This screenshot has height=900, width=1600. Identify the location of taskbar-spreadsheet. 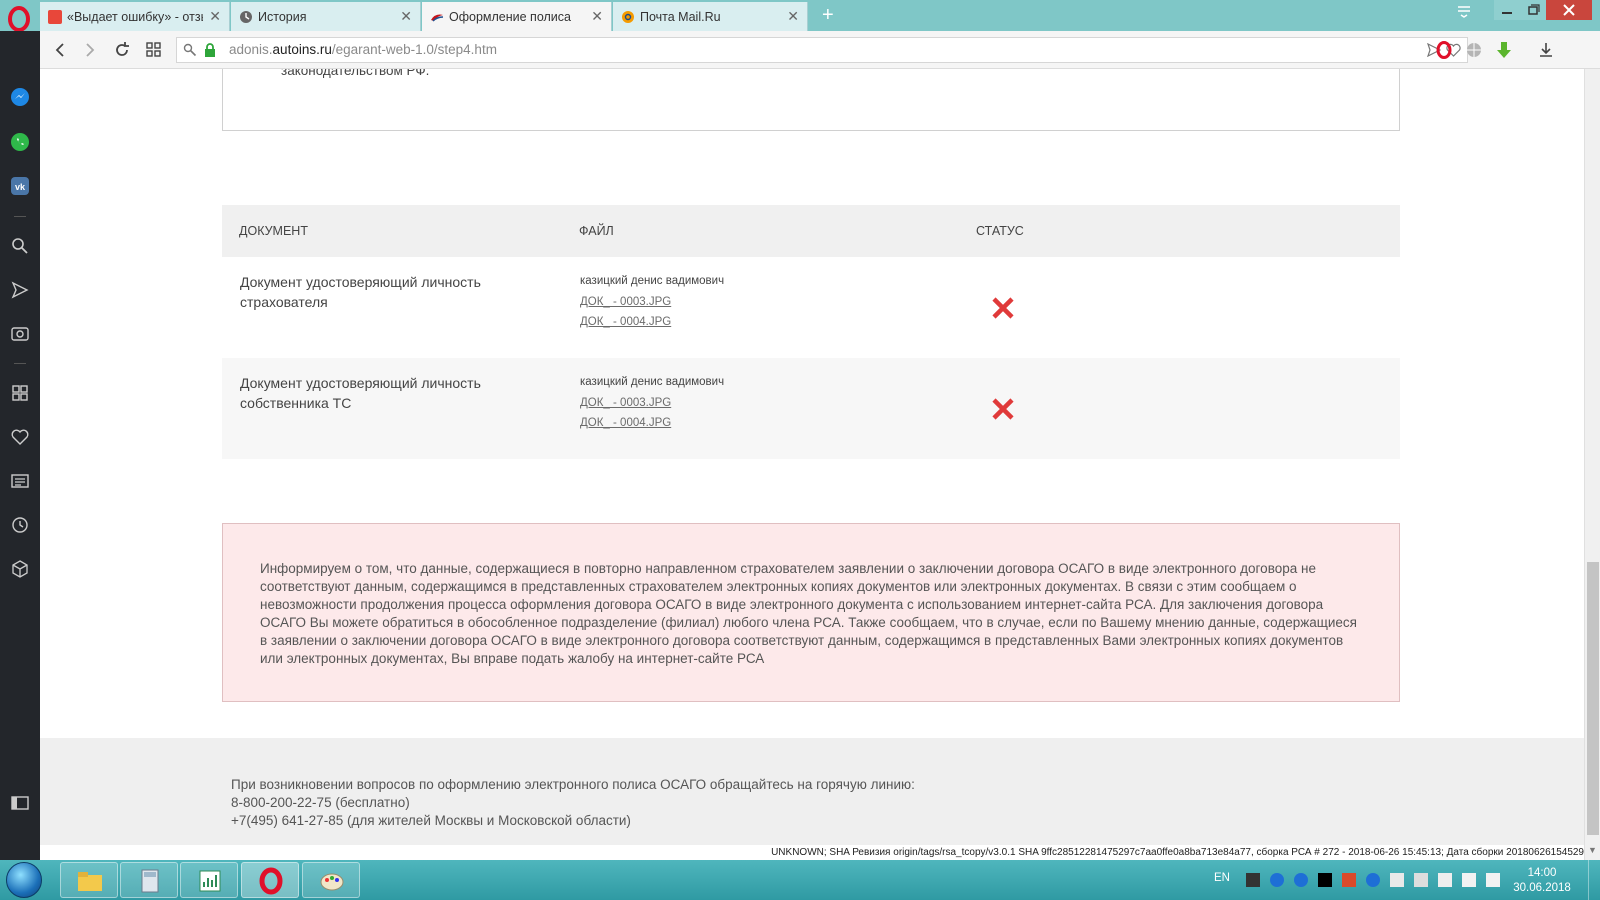
(209, 880).